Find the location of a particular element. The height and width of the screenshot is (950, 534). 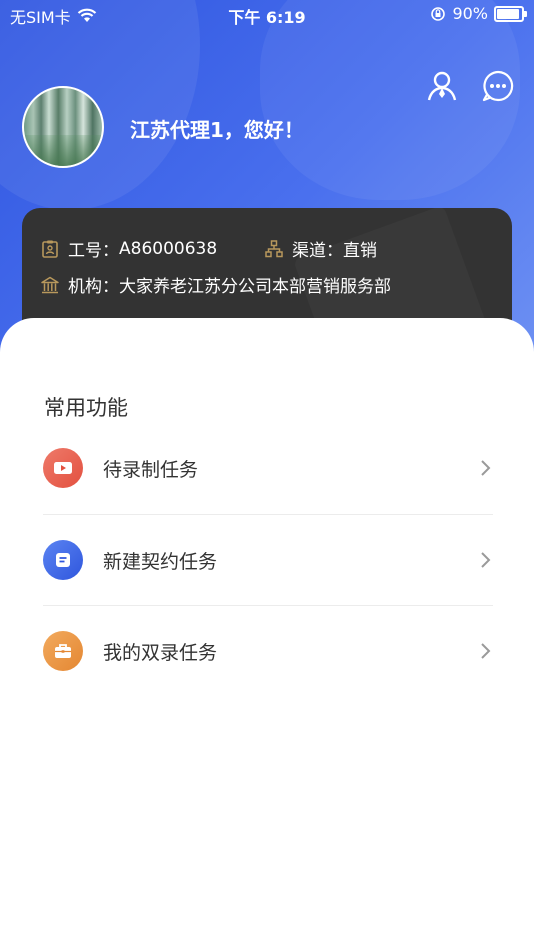

institution-icon is located at coordinates (50, 284).